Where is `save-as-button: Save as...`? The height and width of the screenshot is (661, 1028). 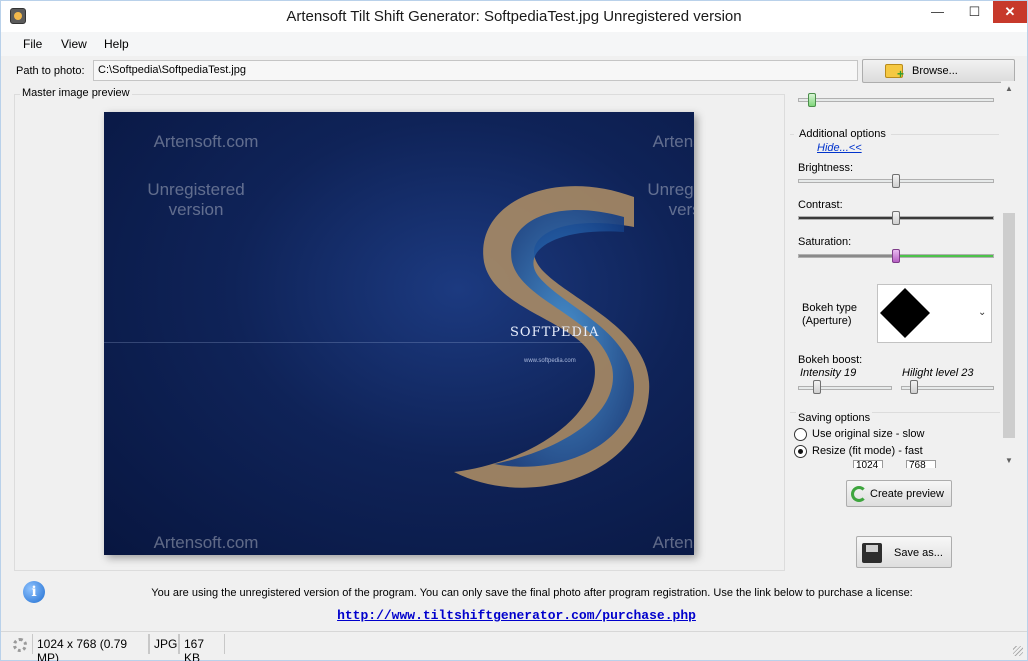 save-as-button: Save as... is located at coordinates (904, 552).